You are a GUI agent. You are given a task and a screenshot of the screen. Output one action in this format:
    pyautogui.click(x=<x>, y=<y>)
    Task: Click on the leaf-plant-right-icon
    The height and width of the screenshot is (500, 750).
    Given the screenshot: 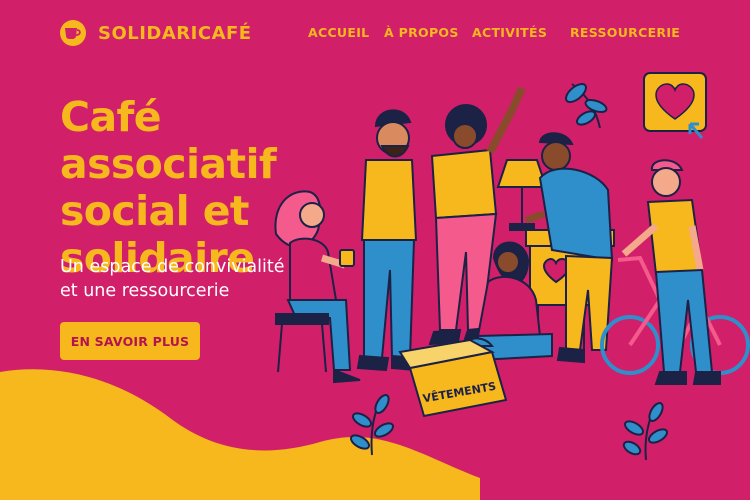 What is the action you would take?
    pyautogui.click(x=645, y=431)
    